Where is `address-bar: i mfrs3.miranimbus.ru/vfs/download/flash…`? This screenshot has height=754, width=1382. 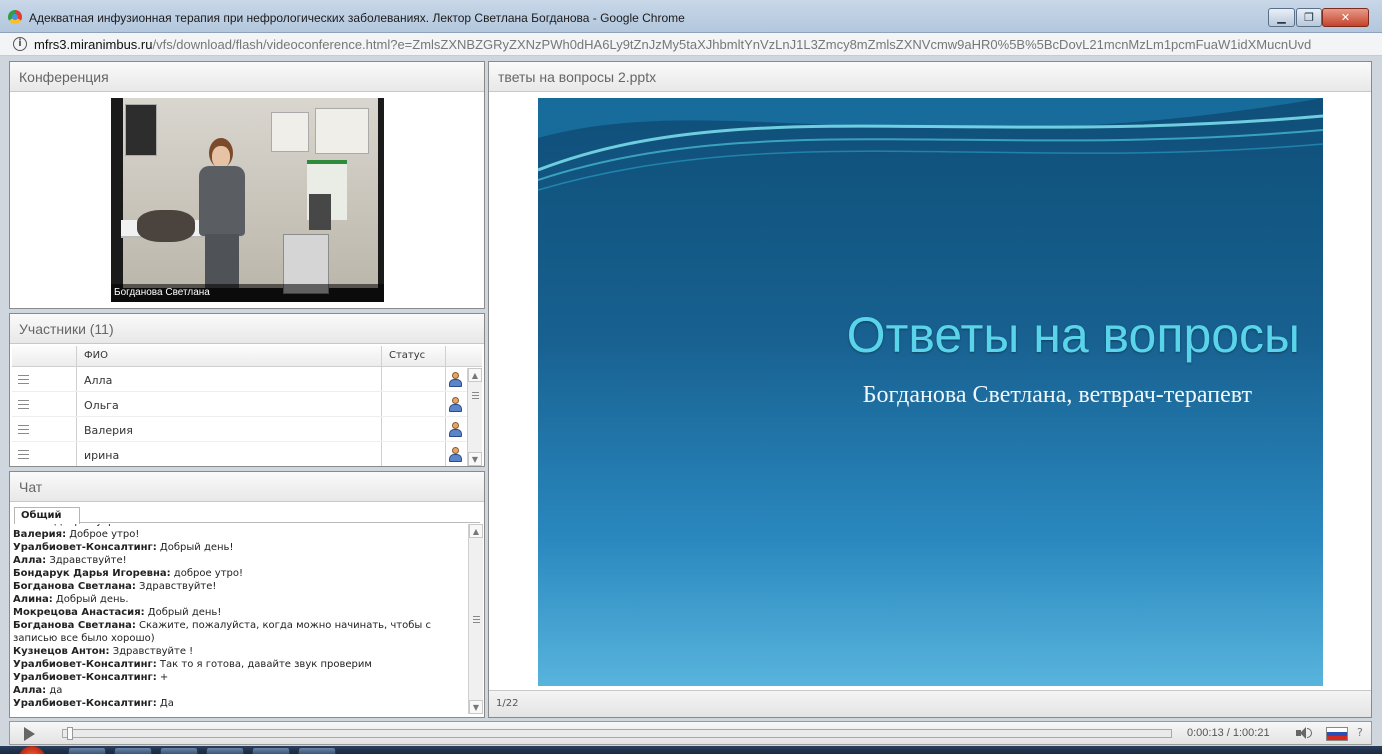 address-bar: i mfrs3.miranimbus.ru/vfs/download/flash… is located at coordinates (691, 44).